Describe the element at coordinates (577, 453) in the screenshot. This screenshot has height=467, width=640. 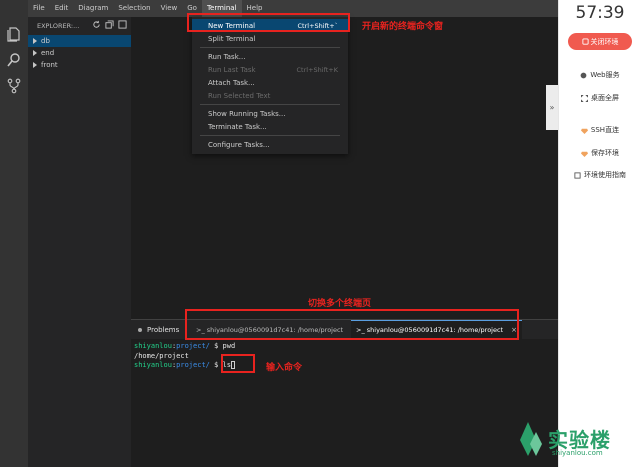
I see `logo-domain: shiyanlou.com` at that location.